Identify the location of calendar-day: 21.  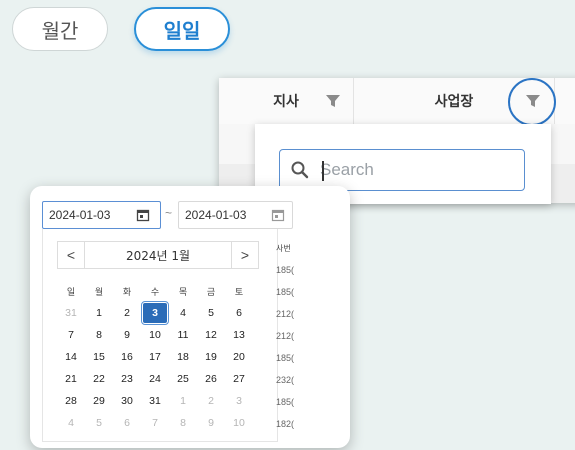
(71, 379).